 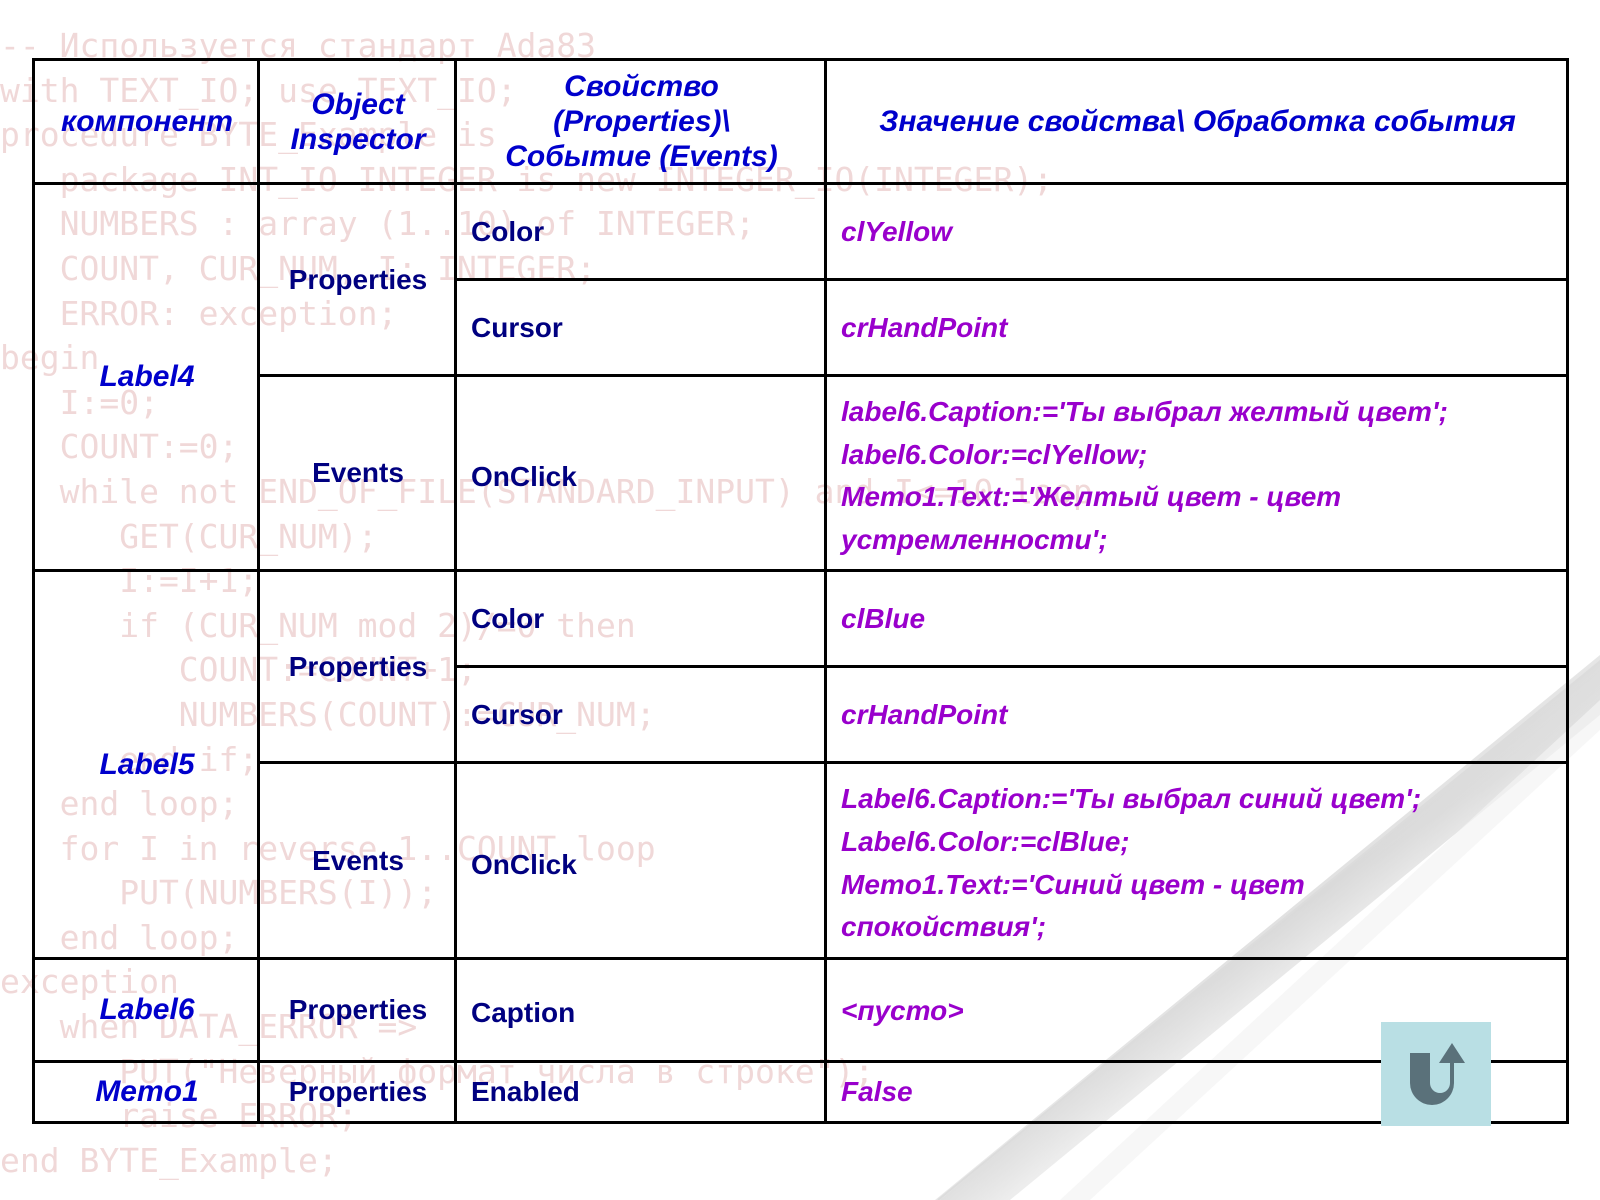 I want to click on inspector-label-memo1-properties: Properties, so click(x=358, y=1091).